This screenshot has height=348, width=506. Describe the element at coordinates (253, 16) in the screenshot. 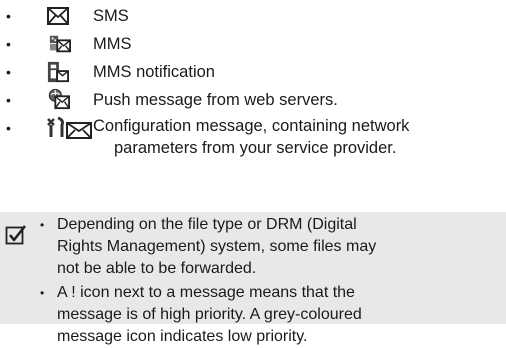

I see `list-item-sms: • SMS` at that location.